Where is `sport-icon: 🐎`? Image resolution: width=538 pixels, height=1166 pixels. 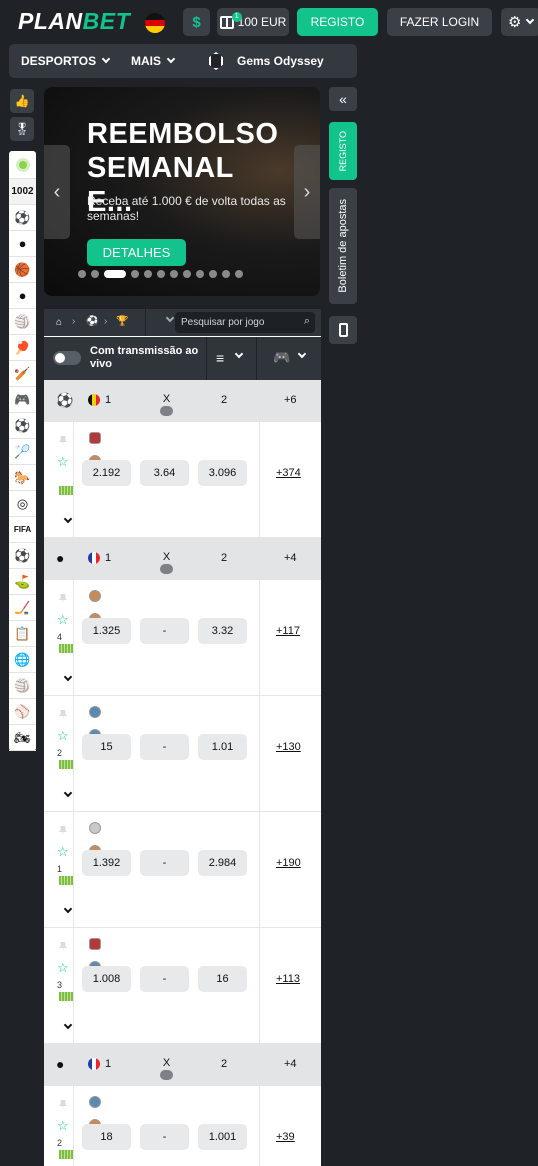 sport-icon: 🐎 is located at coordinates (22, 478).